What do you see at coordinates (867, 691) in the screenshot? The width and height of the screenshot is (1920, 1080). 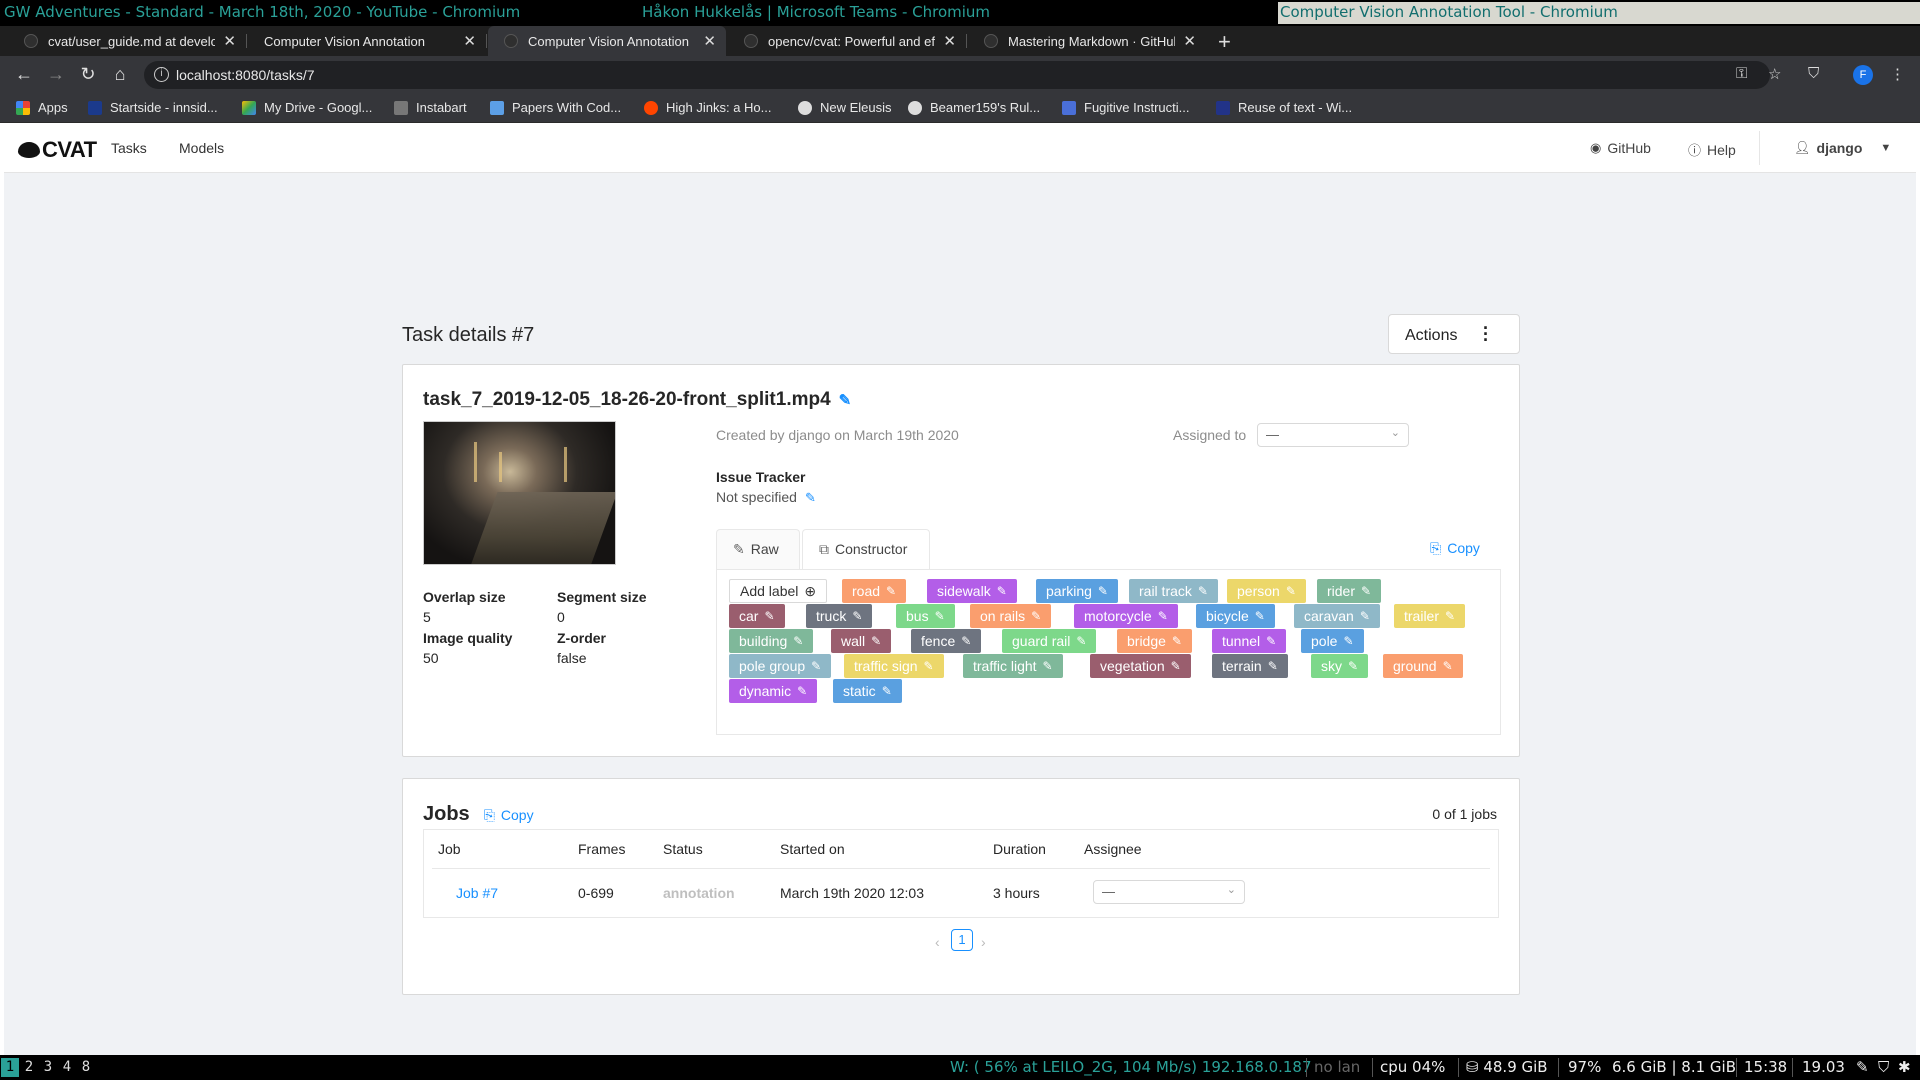 I see `label-chip: static ✎` at bounding box center [867, 691].